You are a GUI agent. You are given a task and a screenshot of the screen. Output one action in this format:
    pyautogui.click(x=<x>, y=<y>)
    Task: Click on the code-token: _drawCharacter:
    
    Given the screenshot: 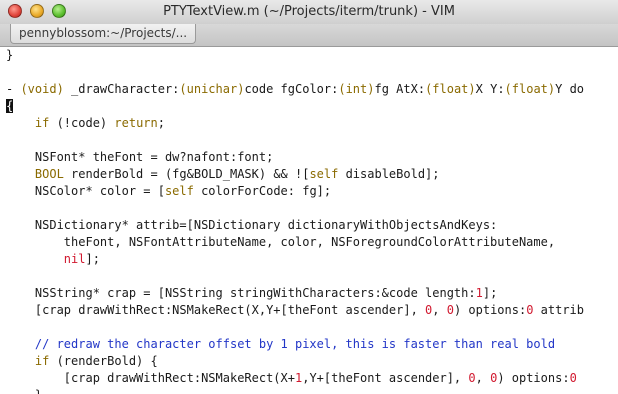 What is the action you would take?
    pyautogui.click(x=121, y=89)
    